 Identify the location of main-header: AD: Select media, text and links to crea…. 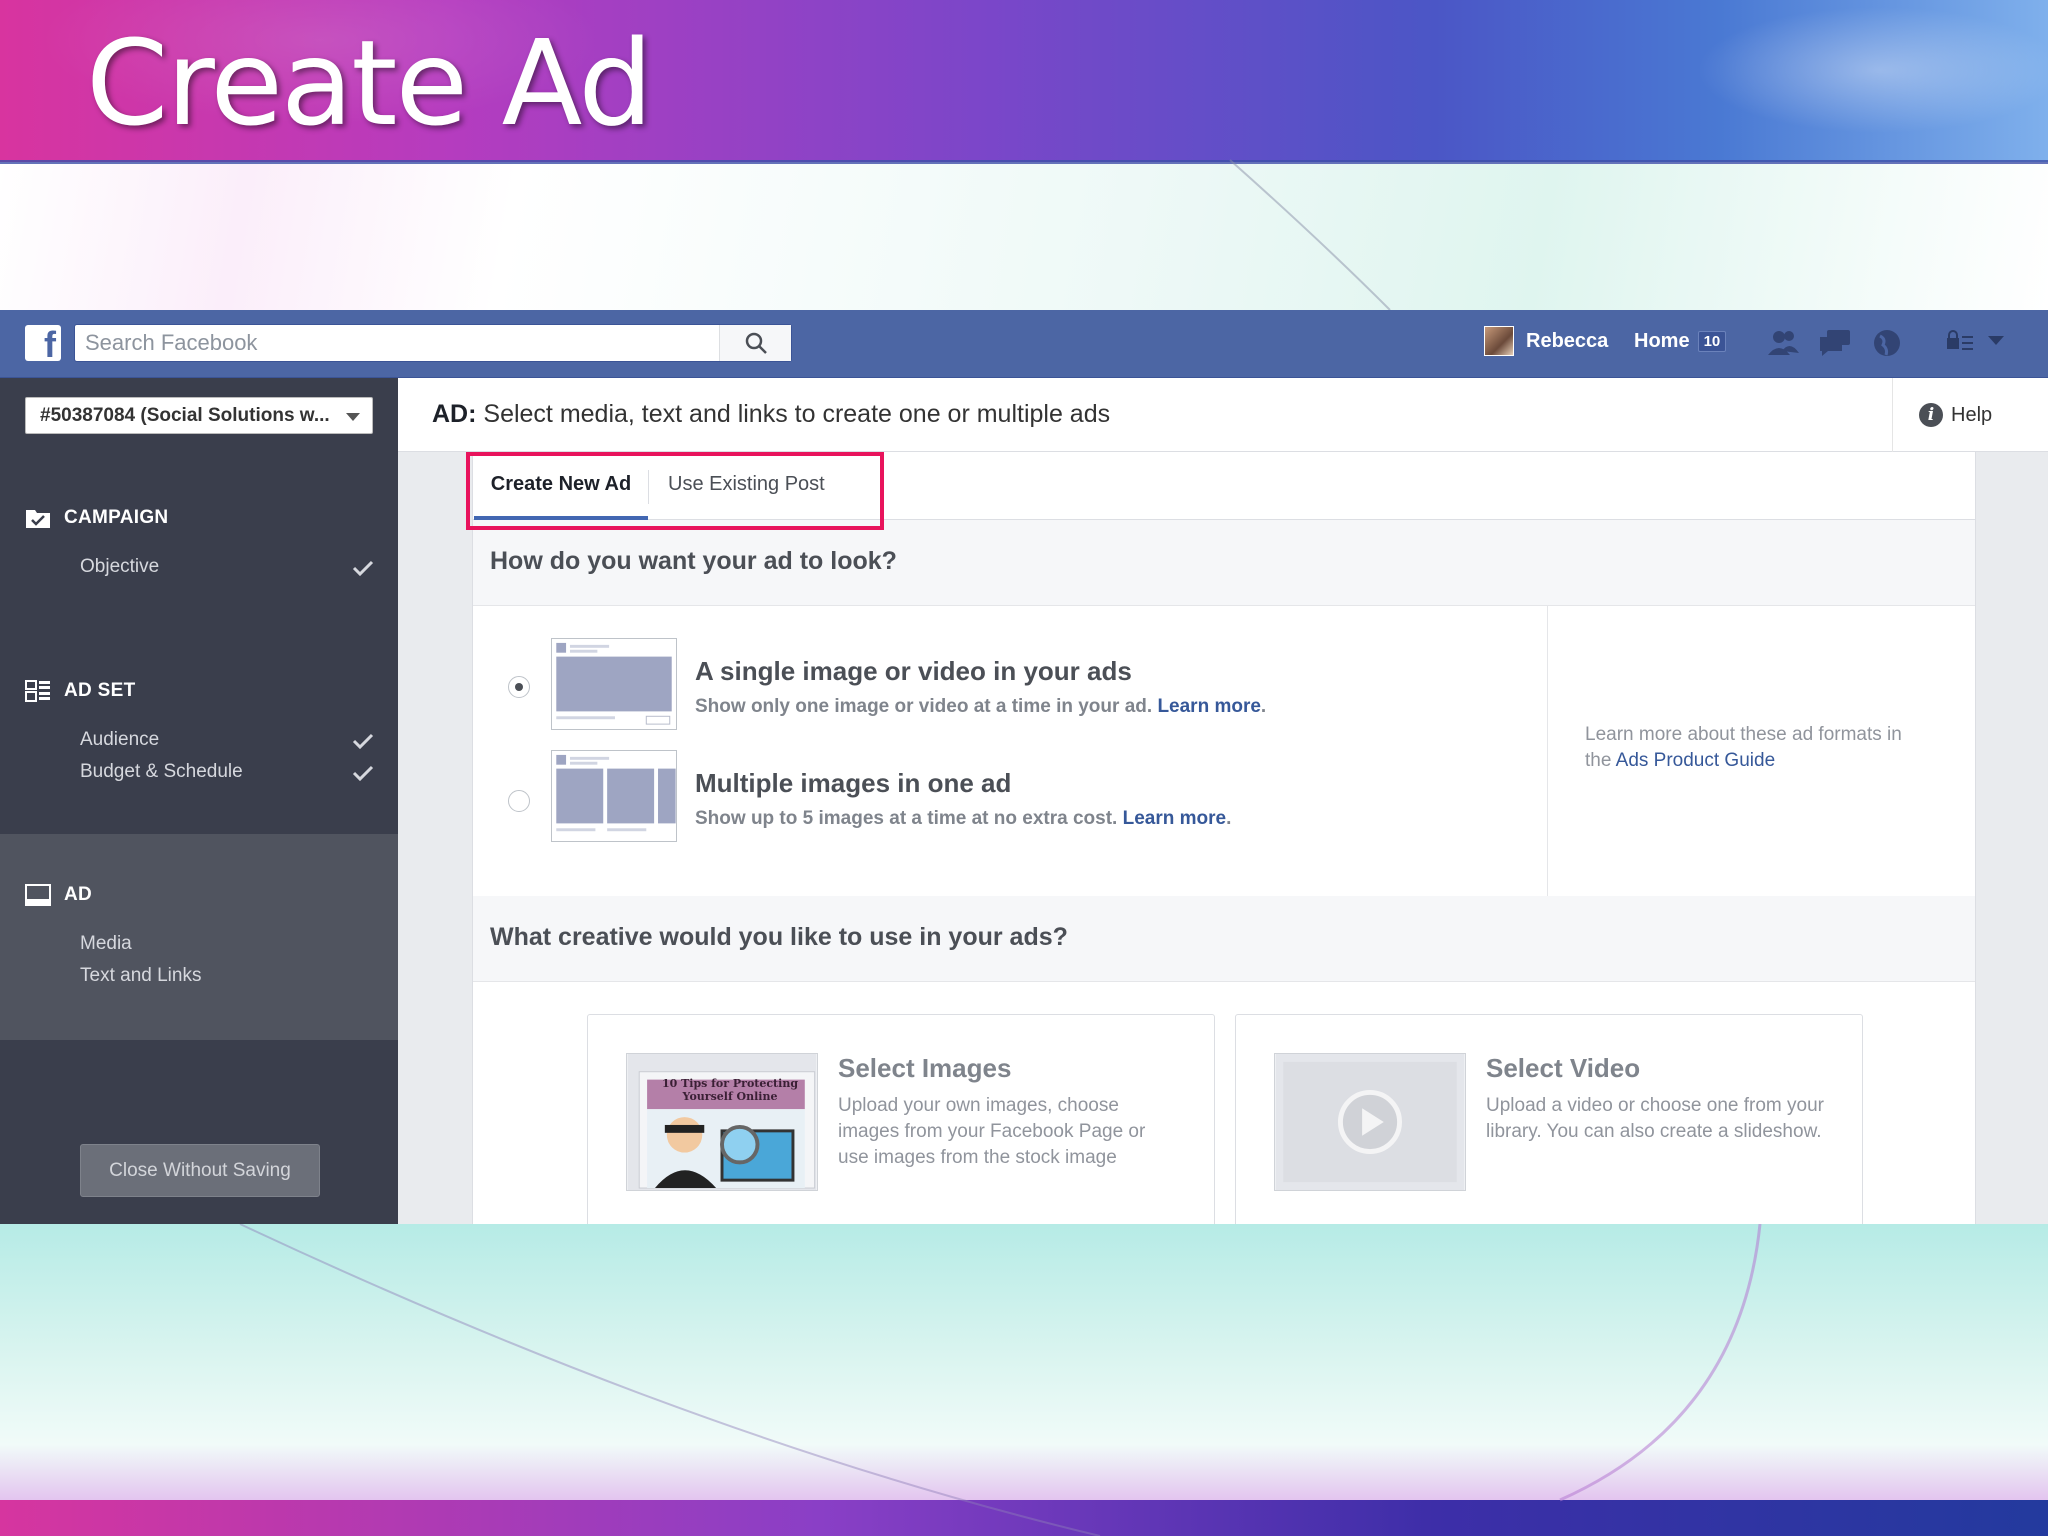
(1223, 415).